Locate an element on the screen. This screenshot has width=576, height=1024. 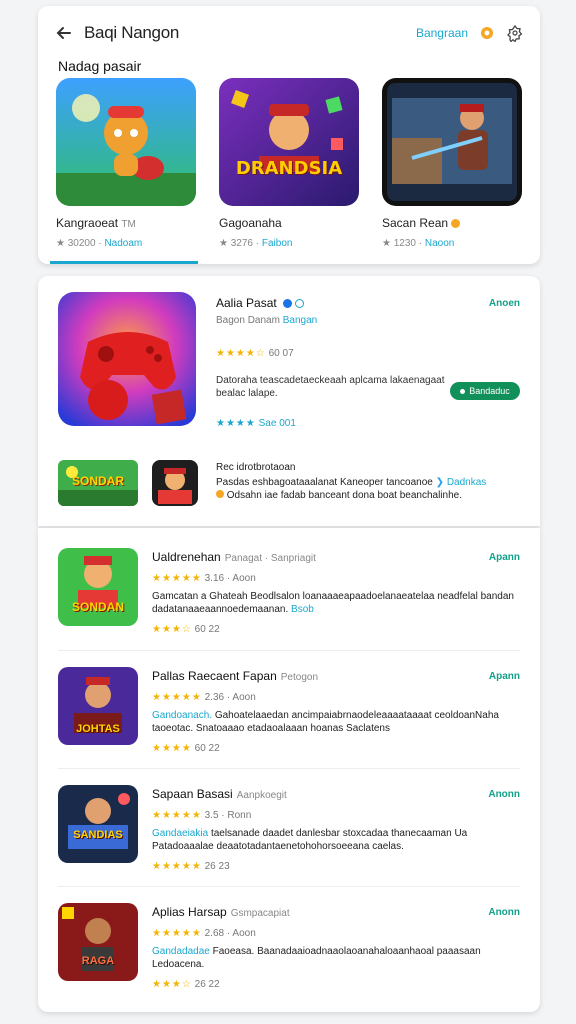
rating-text: 2.68 · Aoon is located at coordinates (230, 933).